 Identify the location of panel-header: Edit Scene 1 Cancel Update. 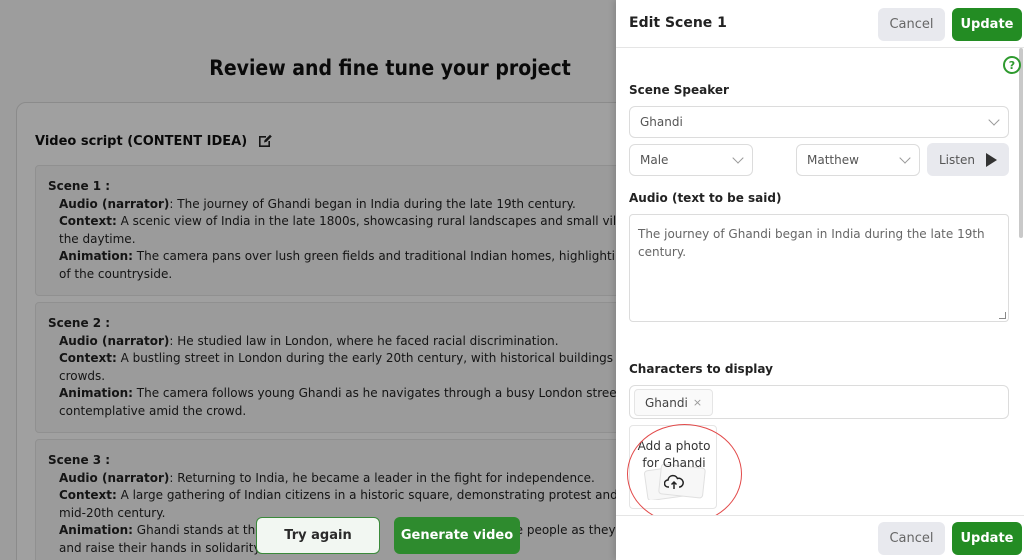
(820, 24).